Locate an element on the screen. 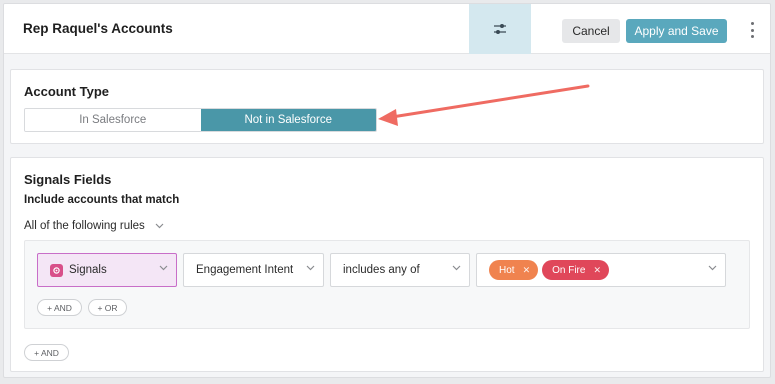 The height and width of the screenshot is (384, 775). more-options-icon is located at coordinates (752, 30).